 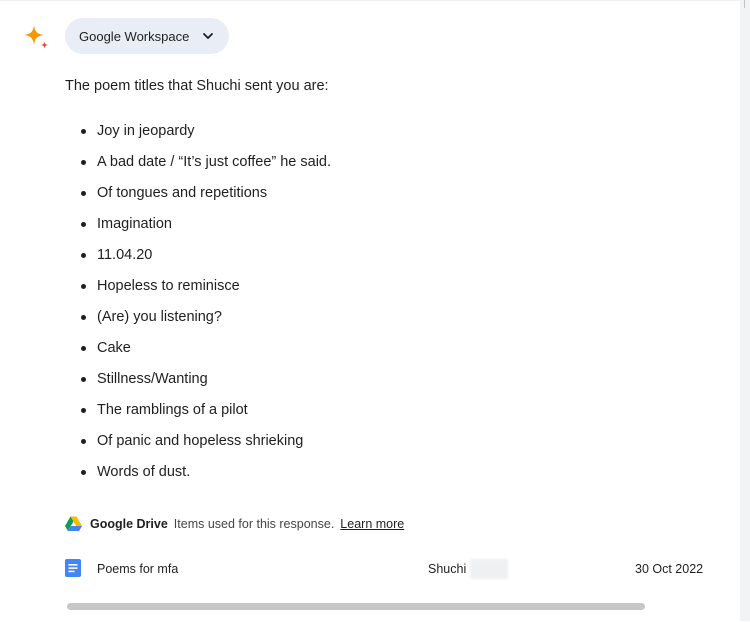 I want to click on learn-more-link: Learn more, so click(x=372, y=524).